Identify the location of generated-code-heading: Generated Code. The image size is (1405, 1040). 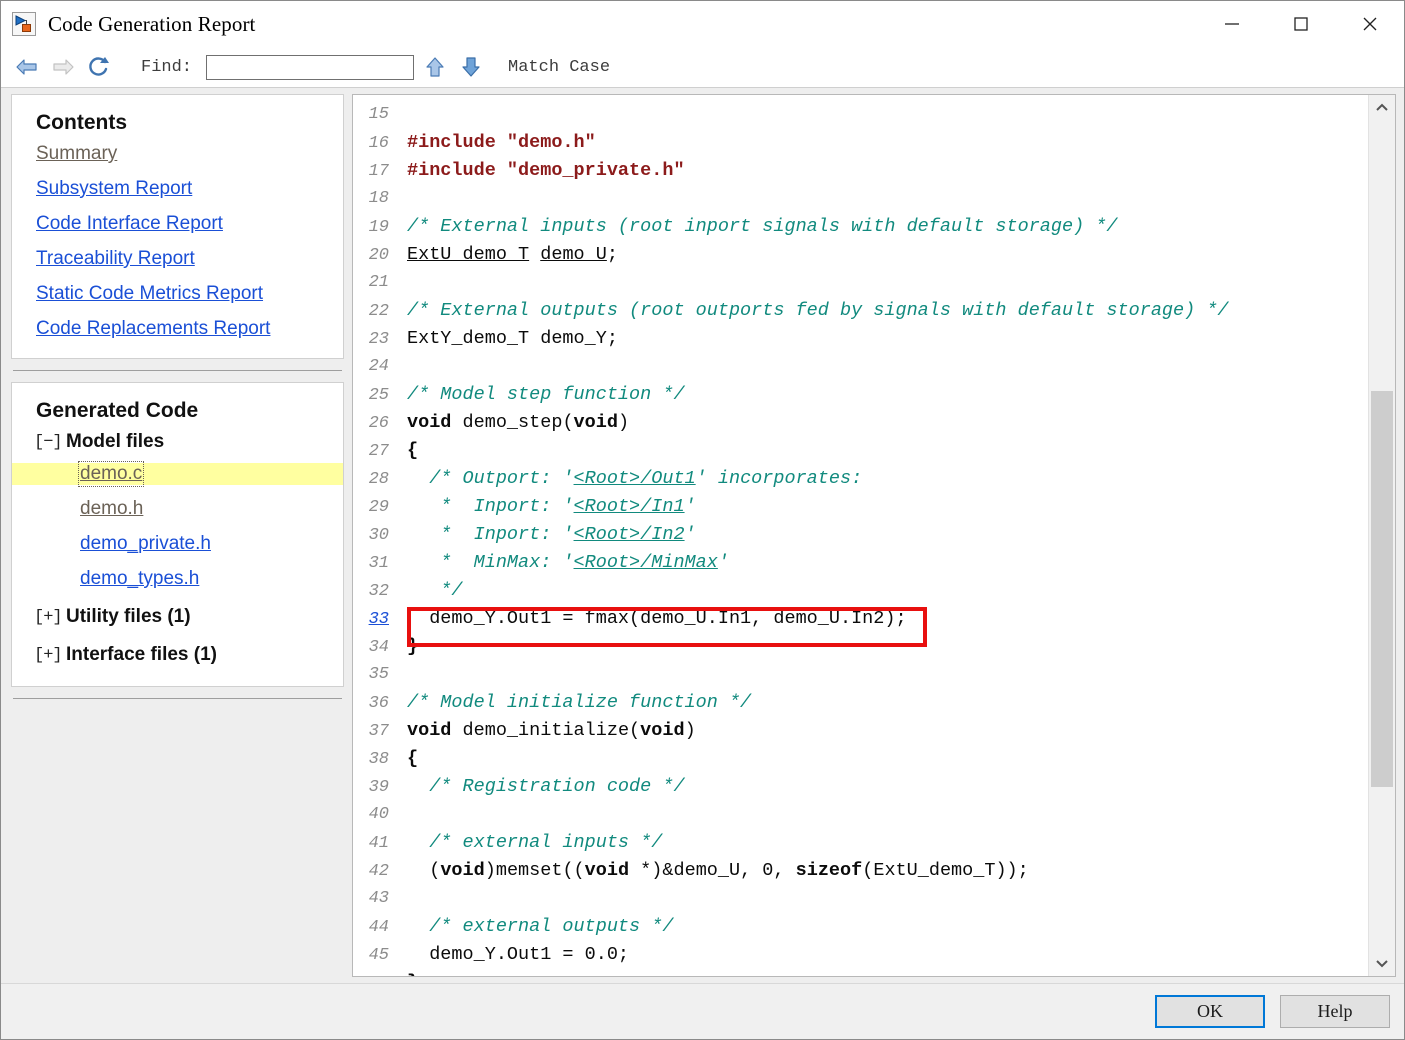
(117, 410).